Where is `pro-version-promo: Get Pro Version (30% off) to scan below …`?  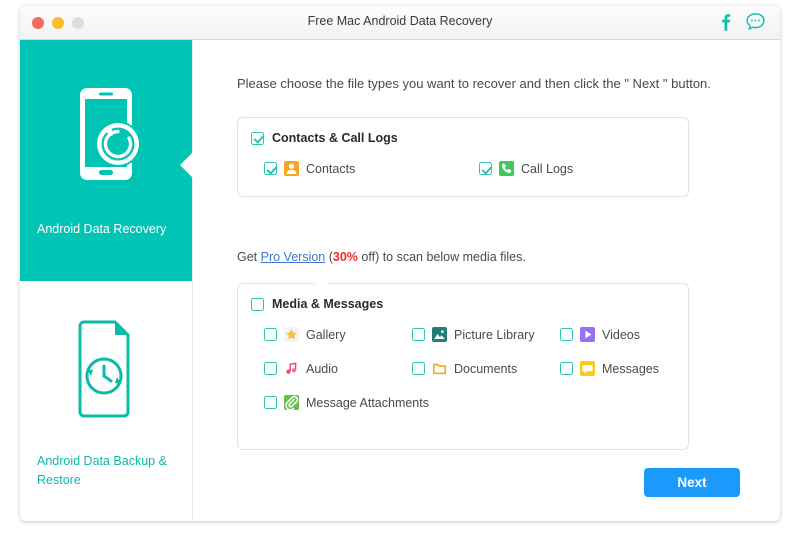 pro-version-promo: Get Pro Version (30% off) to scan below … is located at coordinates (381, 257).